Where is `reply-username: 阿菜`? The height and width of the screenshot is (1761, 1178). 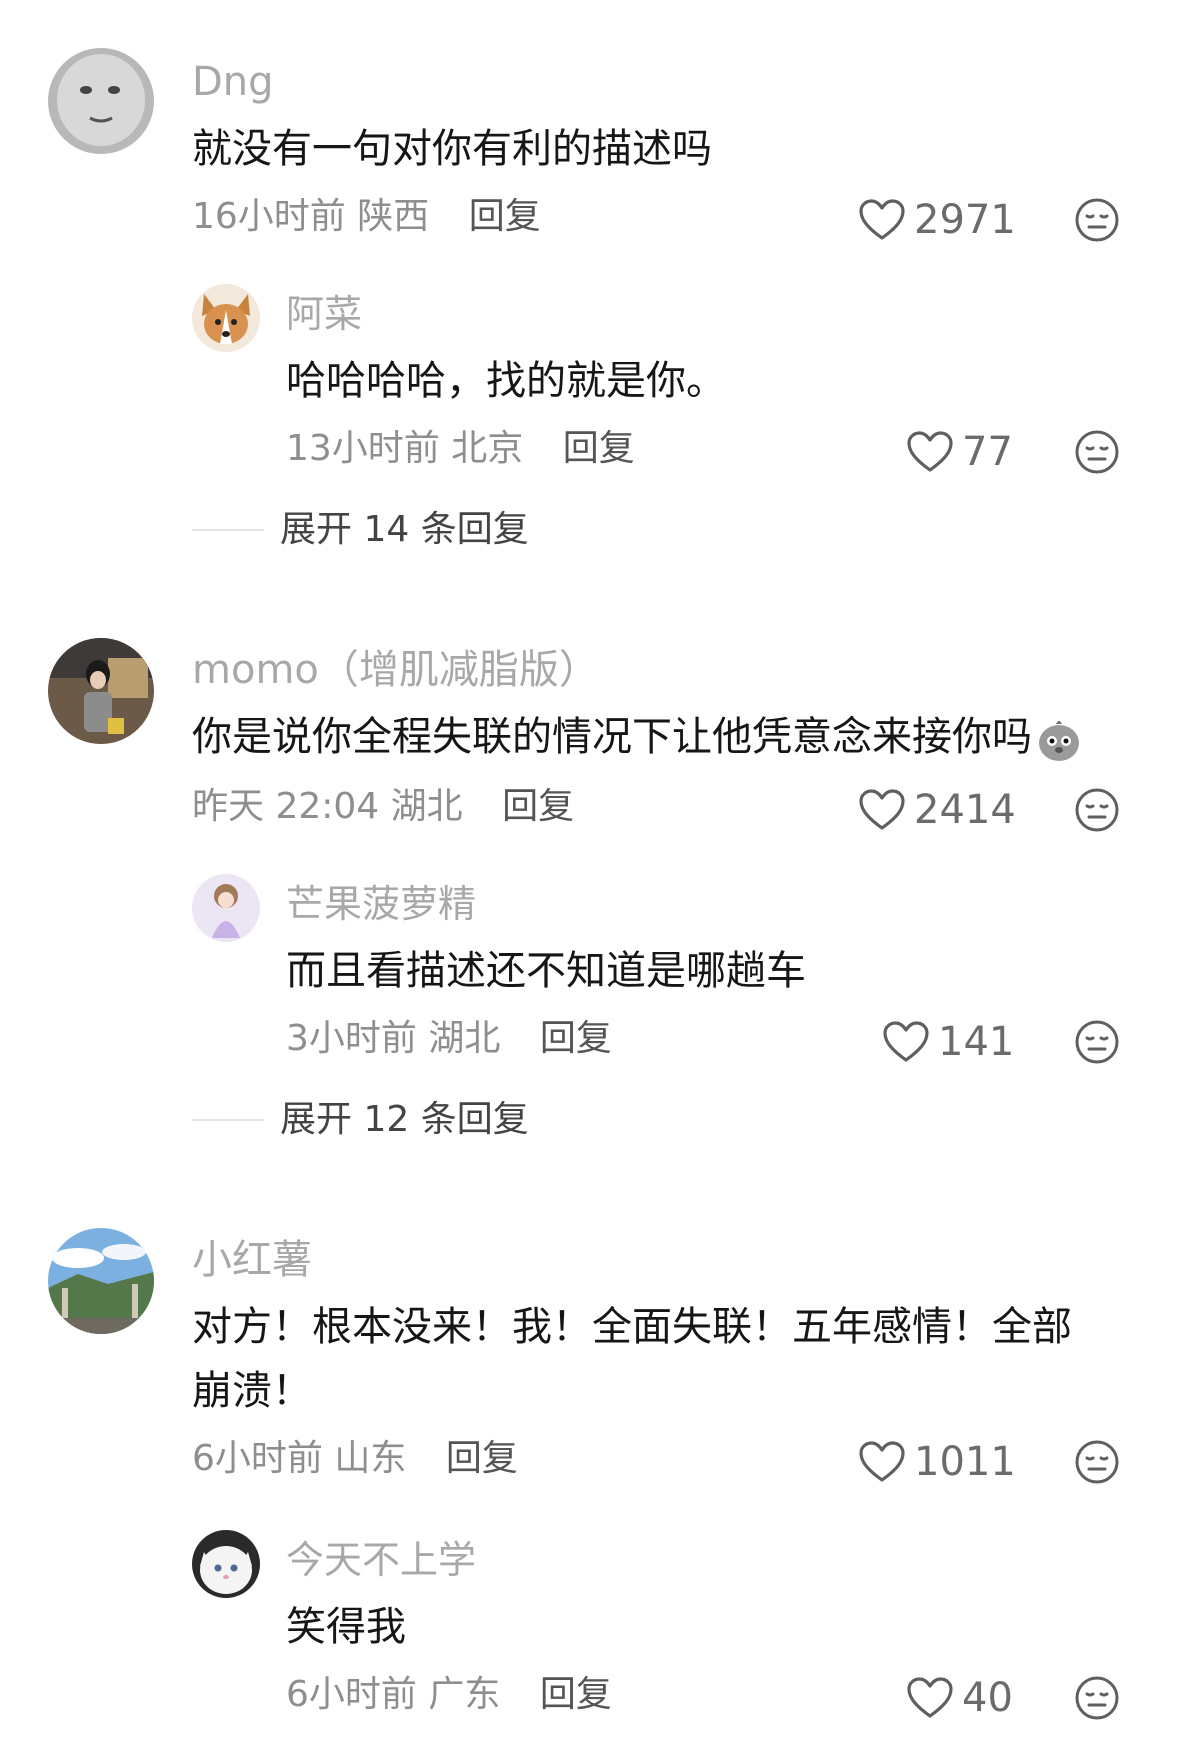 reply-username: 阿菜 is located at coordinates (324, 314).